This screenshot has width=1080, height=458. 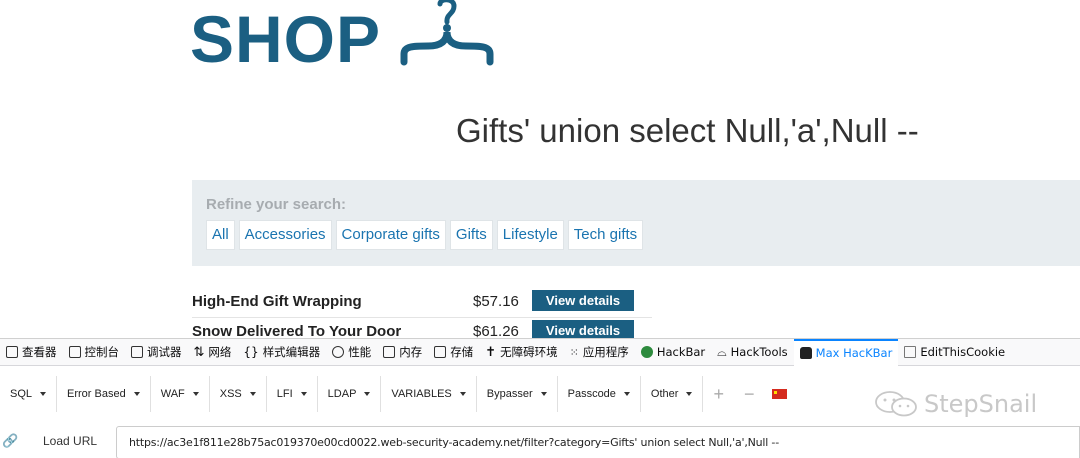 What do you see at coordinates (199, 352) in the screenshot?
I see `network-icon: ⇅` at bounding box center [199, 352].